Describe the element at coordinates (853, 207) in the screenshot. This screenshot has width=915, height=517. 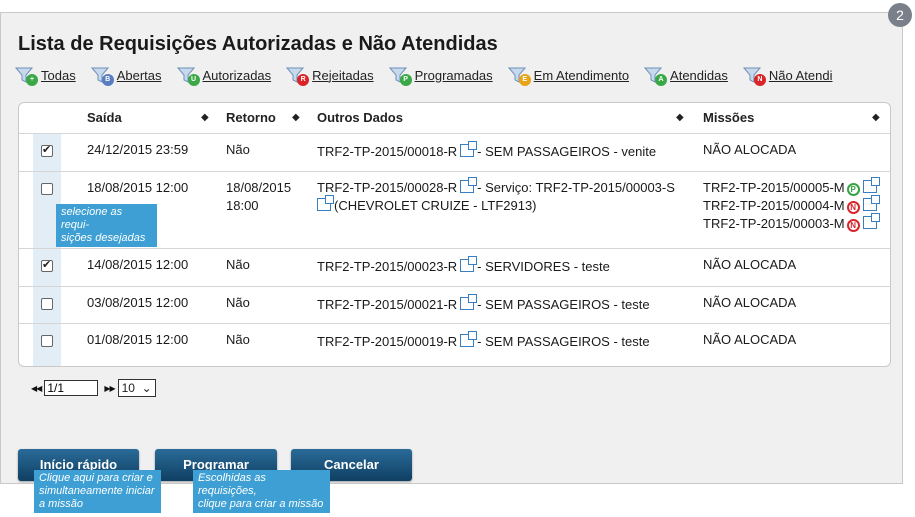
I see `mission-status-icon: N` at that location.